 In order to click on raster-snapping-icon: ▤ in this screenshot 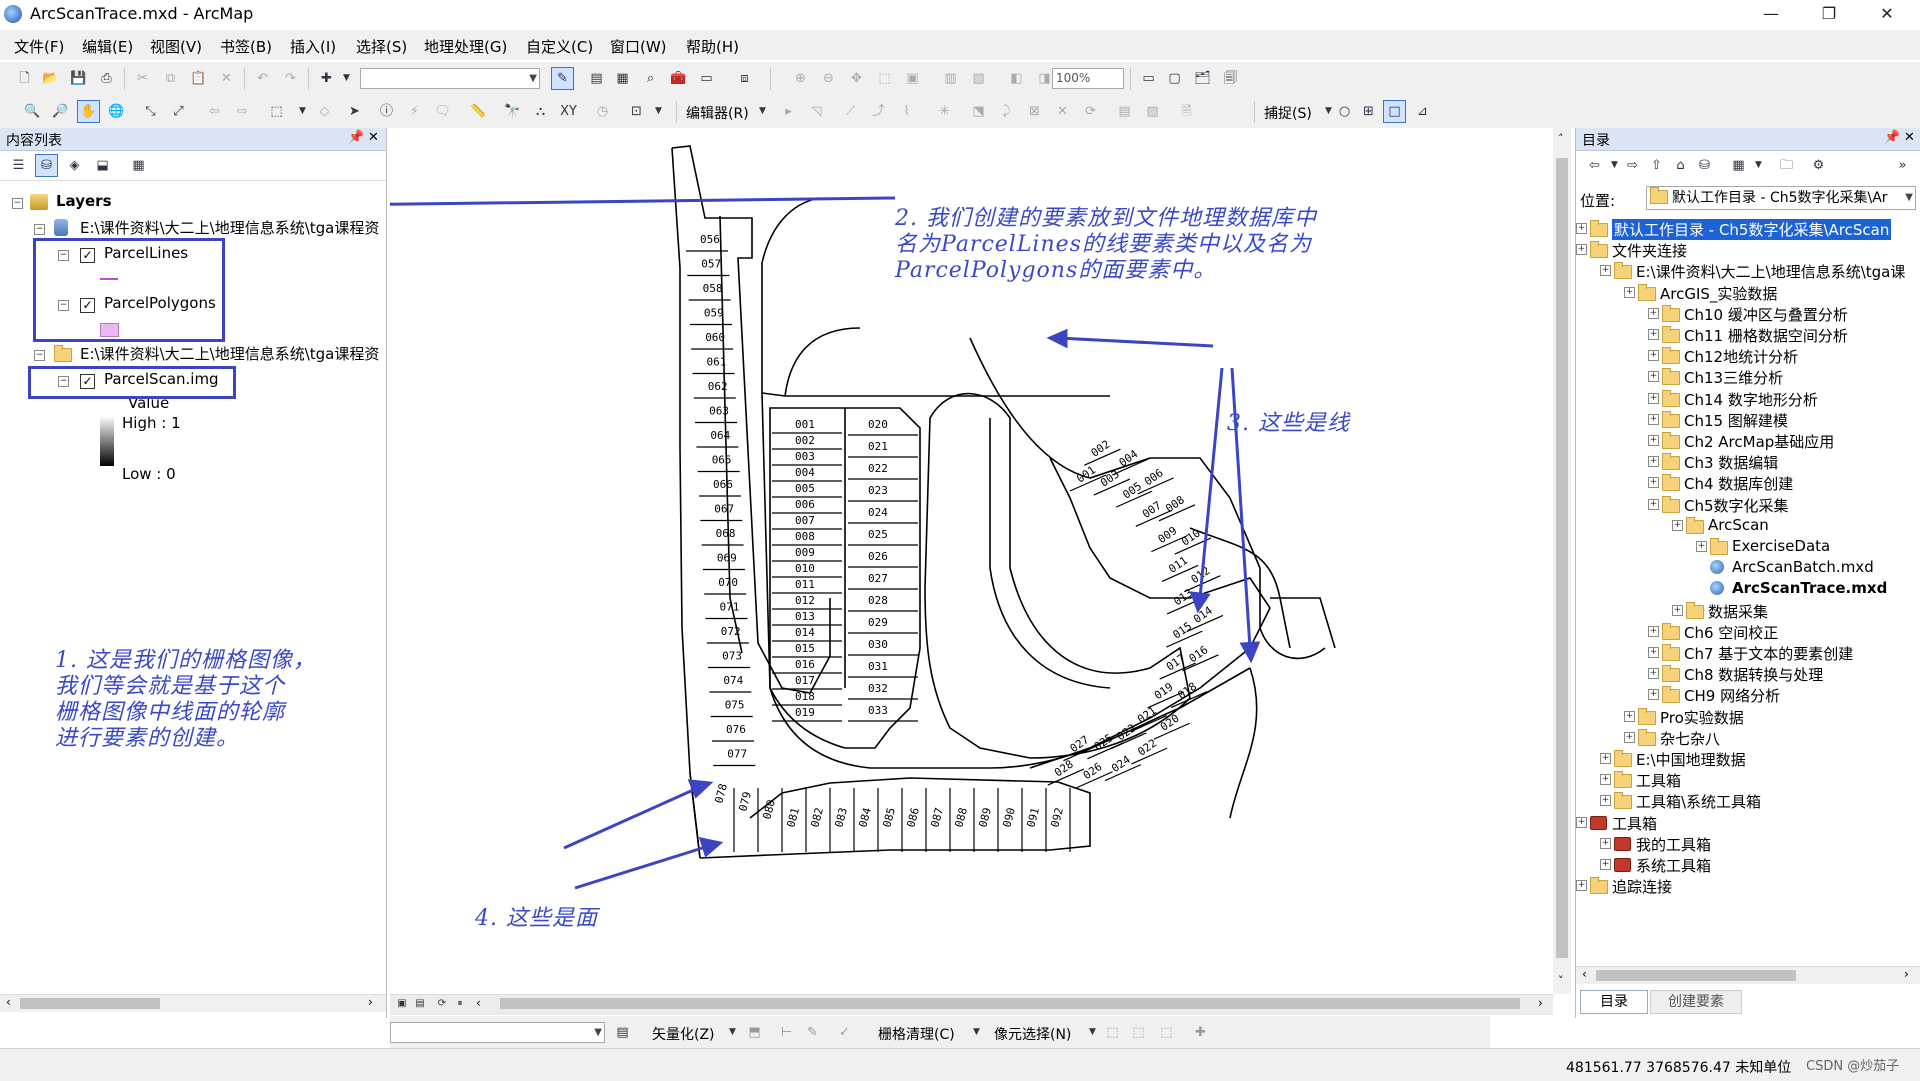, I will do `click(622, 1032)`.